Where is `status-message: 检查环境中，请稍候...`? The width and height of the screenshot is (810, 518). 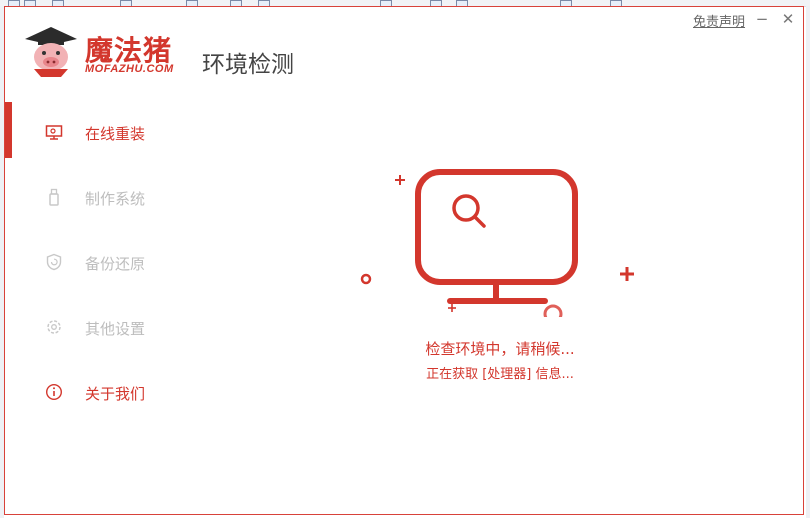 status-message: 检查环境中，请稍候... is located at coordinates (500, 349).